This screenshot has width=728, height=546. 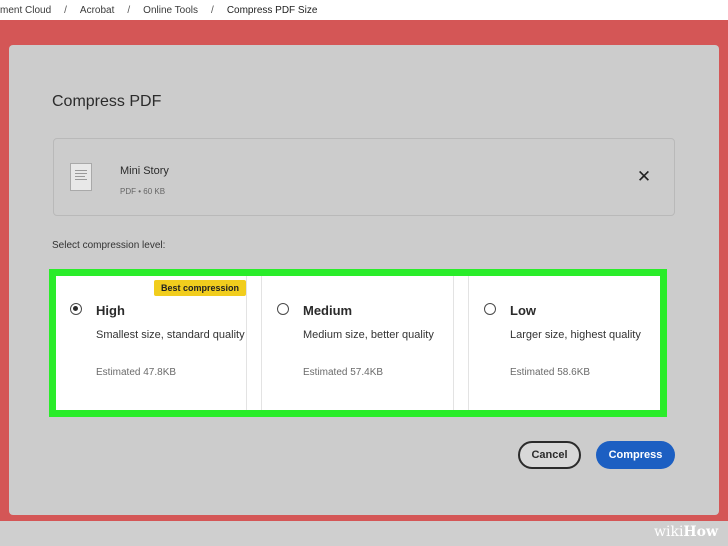 What do you see at coordinates (364, 533) in the screenshot?
I see `page-footer-strip` at bounding box center [364, 533].